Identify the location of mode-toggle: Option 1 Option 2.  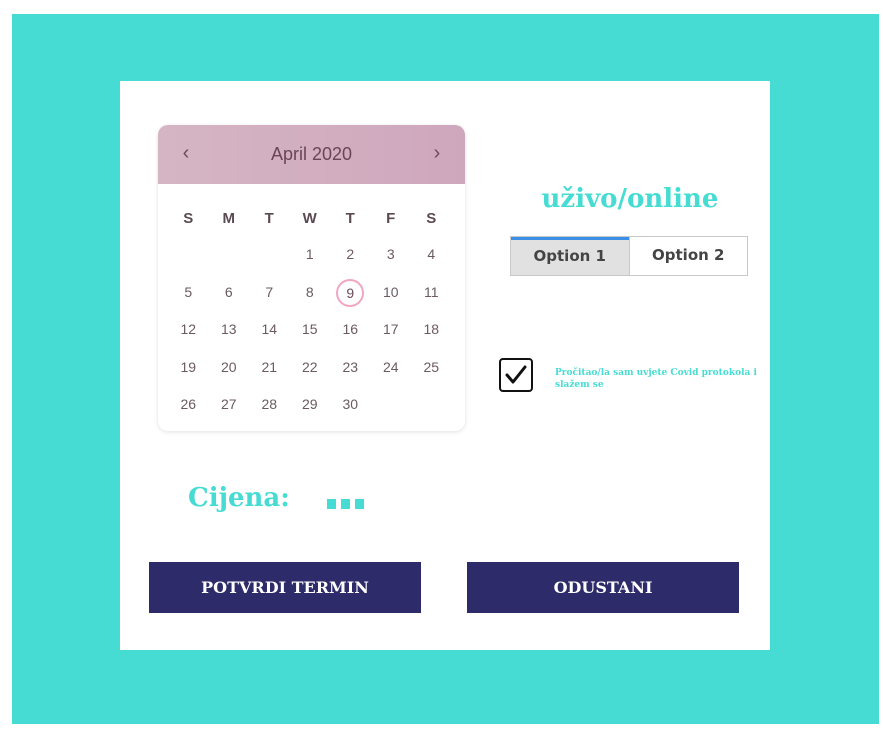
(629, 256).